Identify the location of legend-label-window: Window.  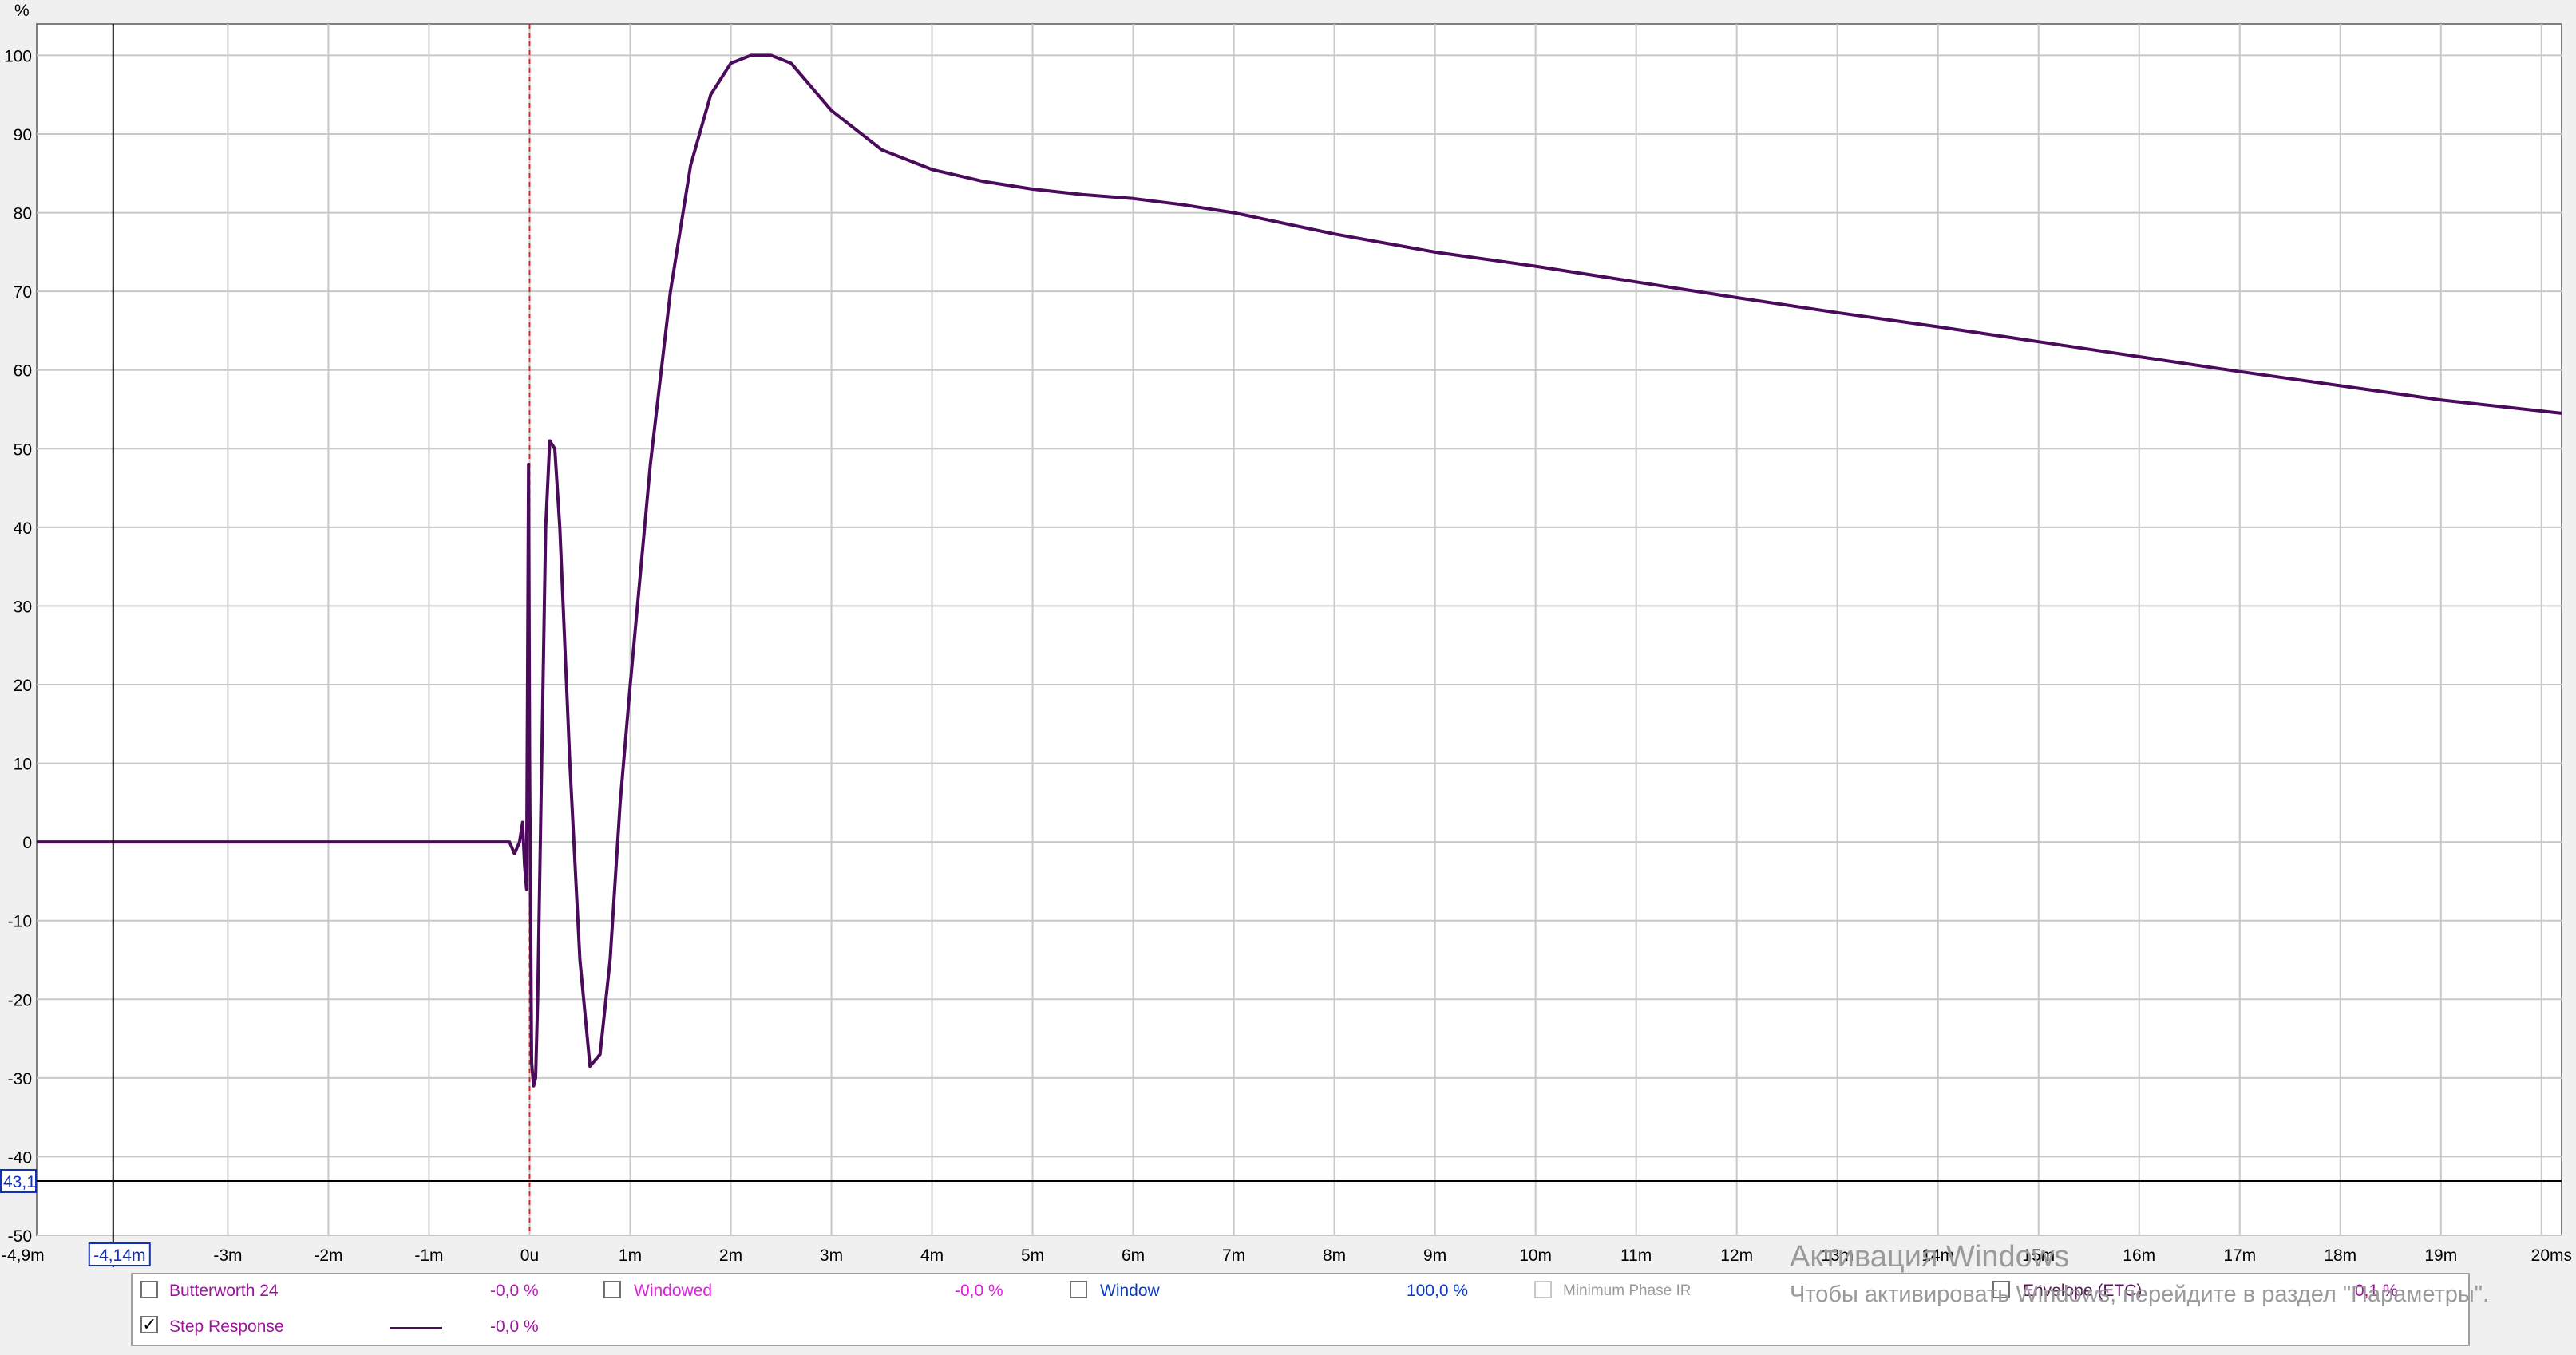
(1130, 1291).